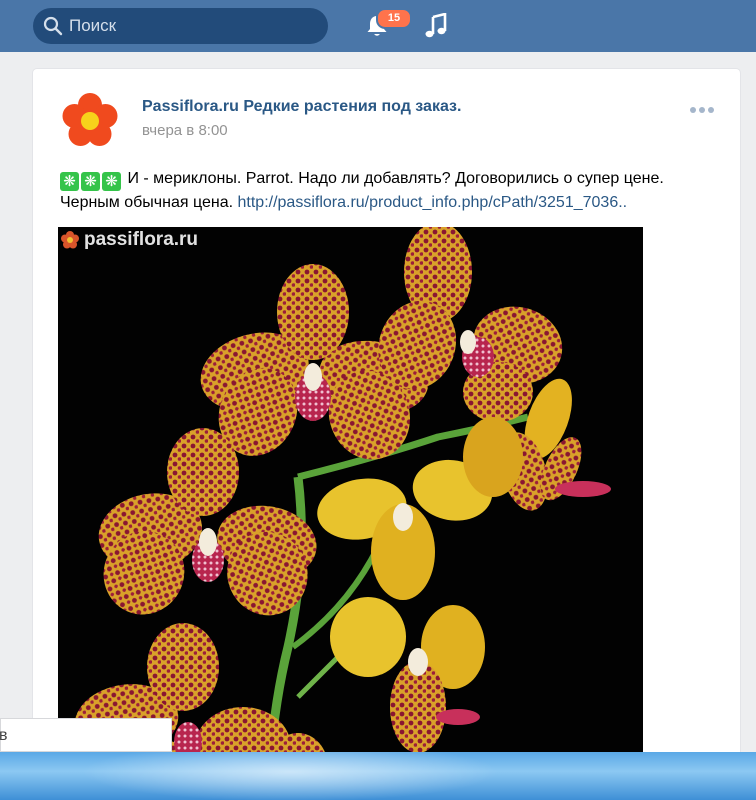 This screenshot has width=756, height=800. I want to click on more-options-icon, so click(702, 110).